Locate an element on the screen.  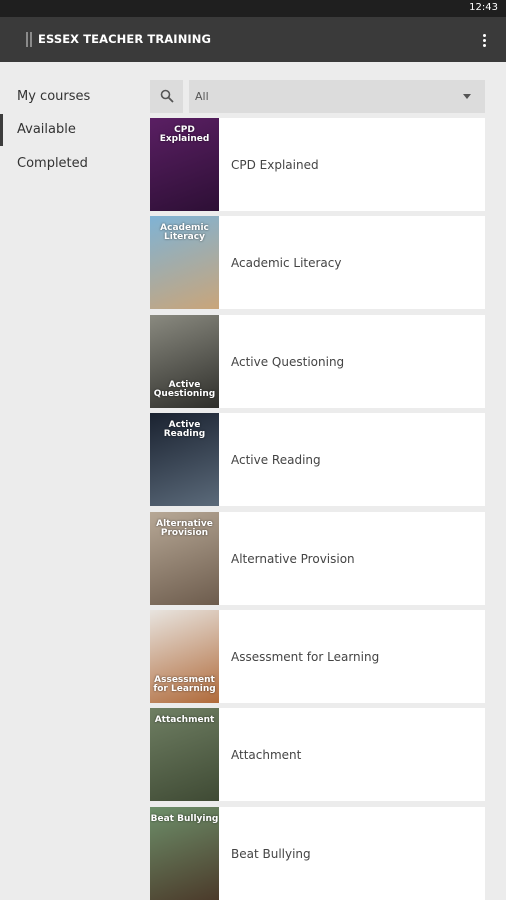
sidebar-item-completed: Completed is located at coordinates (70, 164).